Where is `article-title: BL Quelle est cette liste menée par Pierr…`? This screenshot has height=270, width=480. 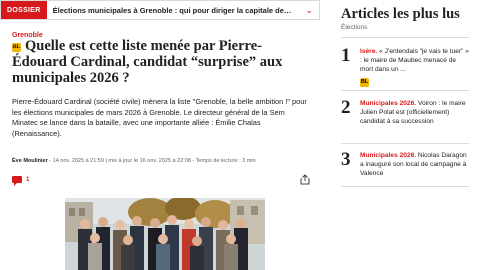 article-title: BL Quelle est cette liste menée par Pierr… is located at coordinates (162, 62).